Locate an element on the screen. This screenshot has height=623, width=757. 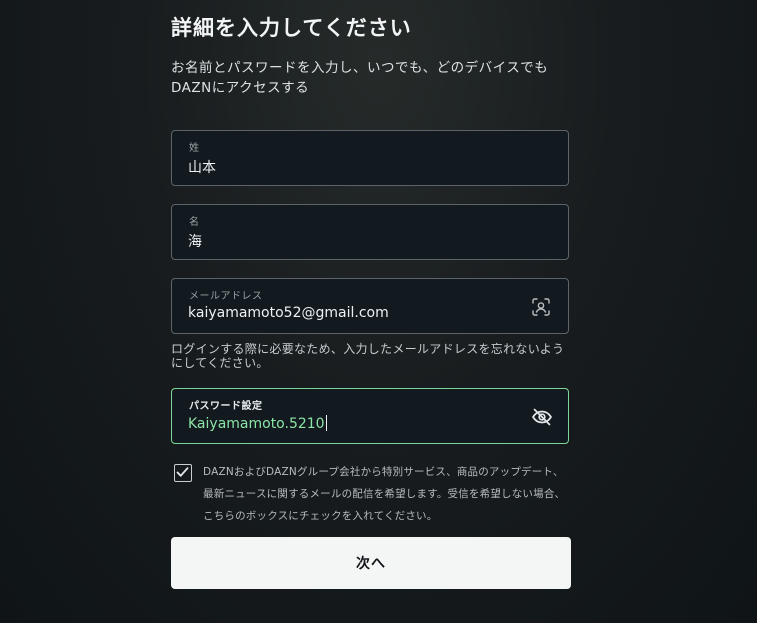
next-button: 次へ is located at coordinates (371, 563).